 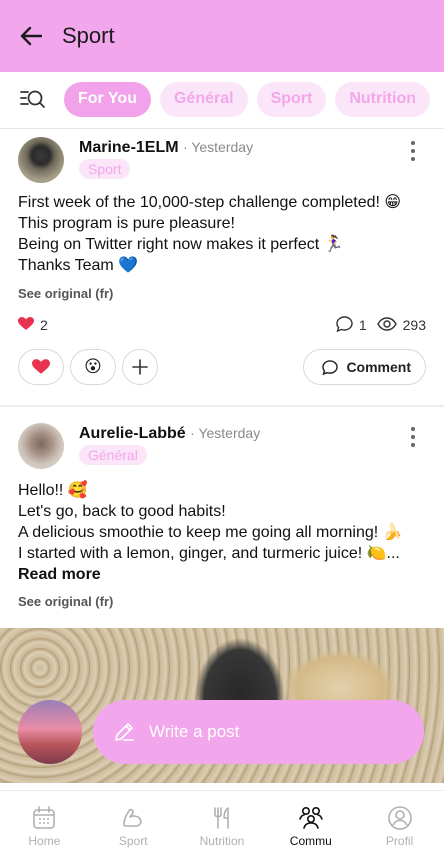 What do you see at coordinates (378, 367) in the screenshot?
I see `comment-button-label: Comment` at bounding box center [378, 367].